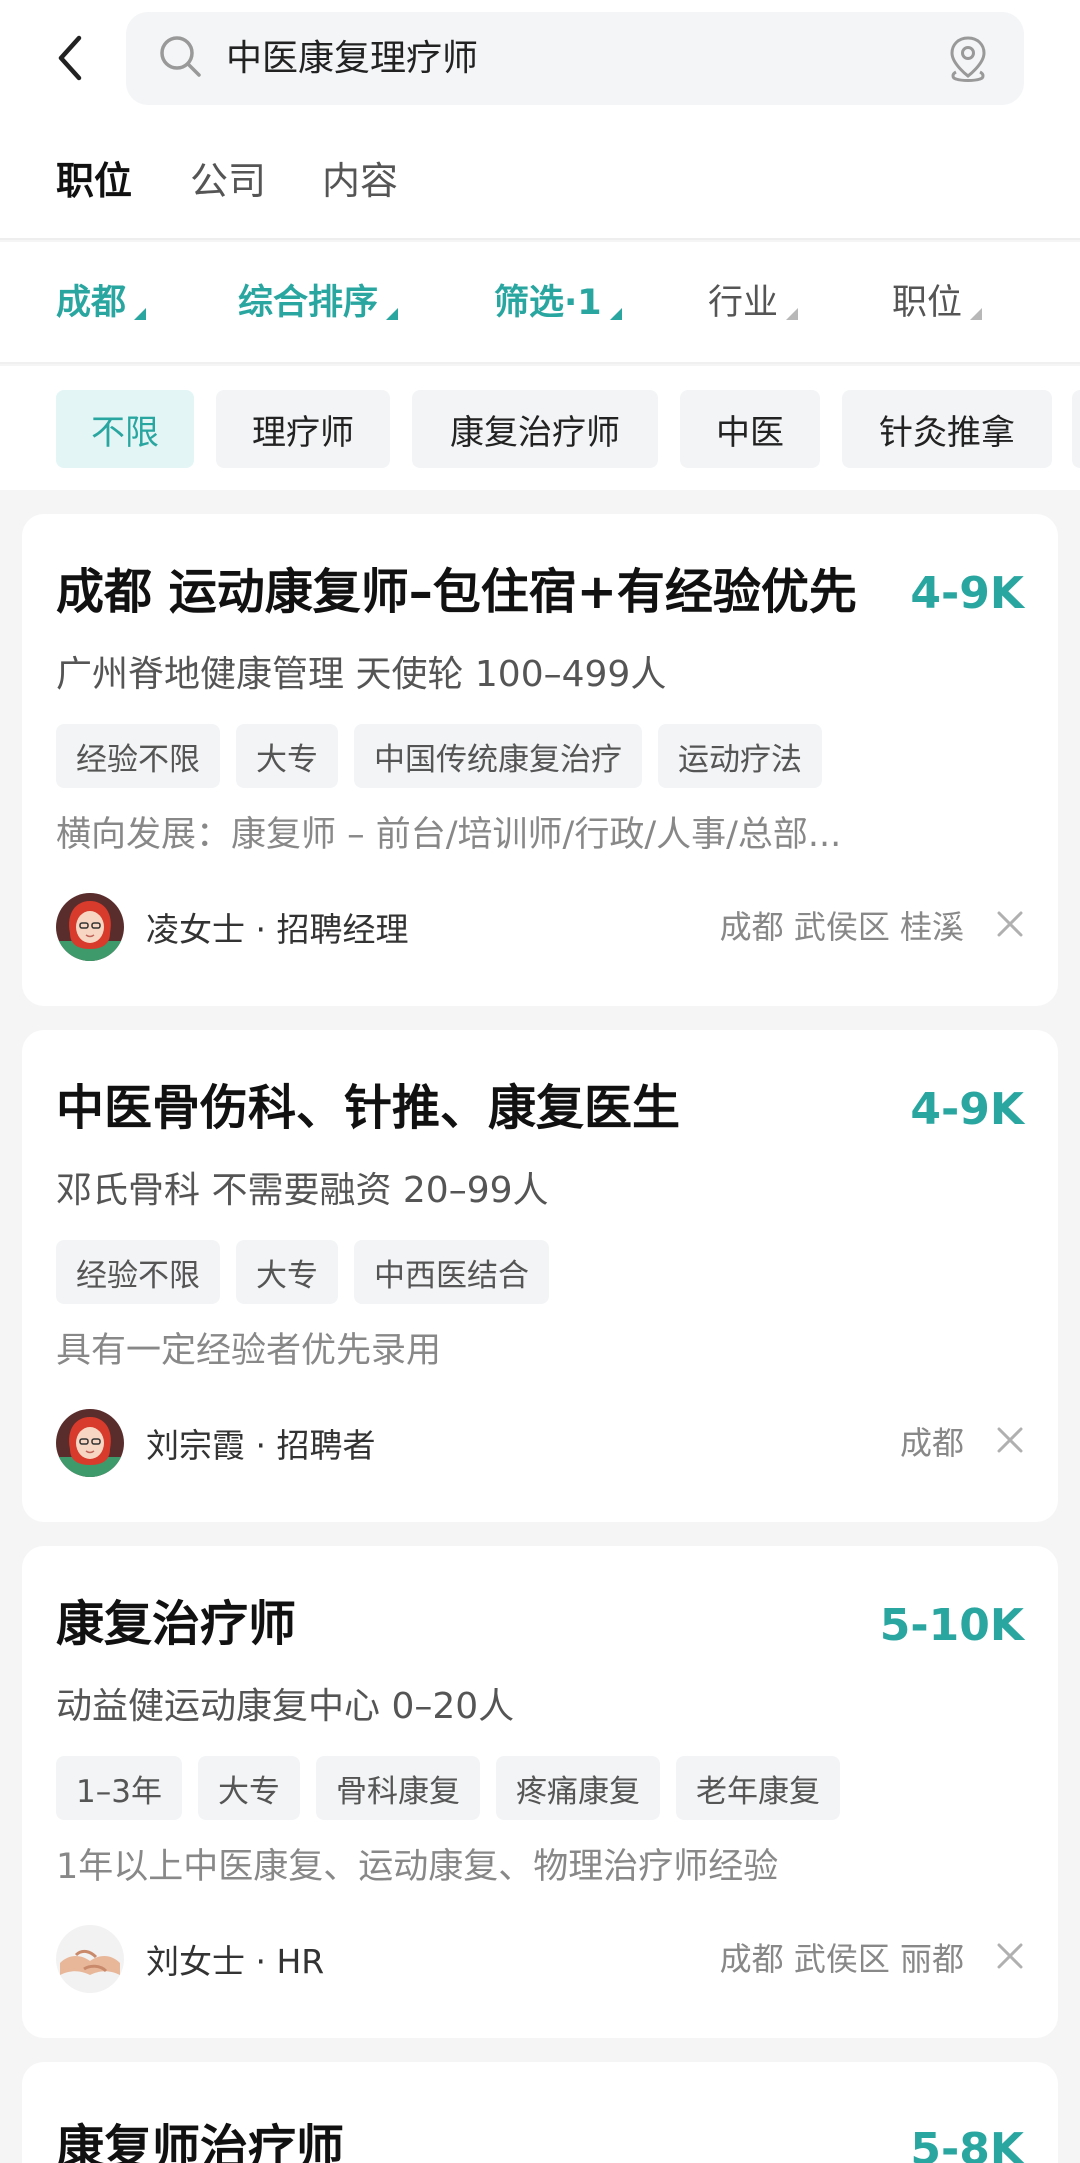 This screenshot has width=1080, height=2163. What do you see at coordinates (947, 429) in the screenshot?
I see `chip-acupuncture-massage: 针灸推拿` at bounding box center [947, 429].